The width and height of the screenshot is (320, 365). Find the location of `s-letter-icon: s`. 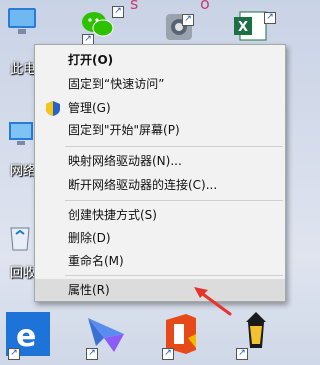

s-letter-icon: s is located at coordinates (137, 7).